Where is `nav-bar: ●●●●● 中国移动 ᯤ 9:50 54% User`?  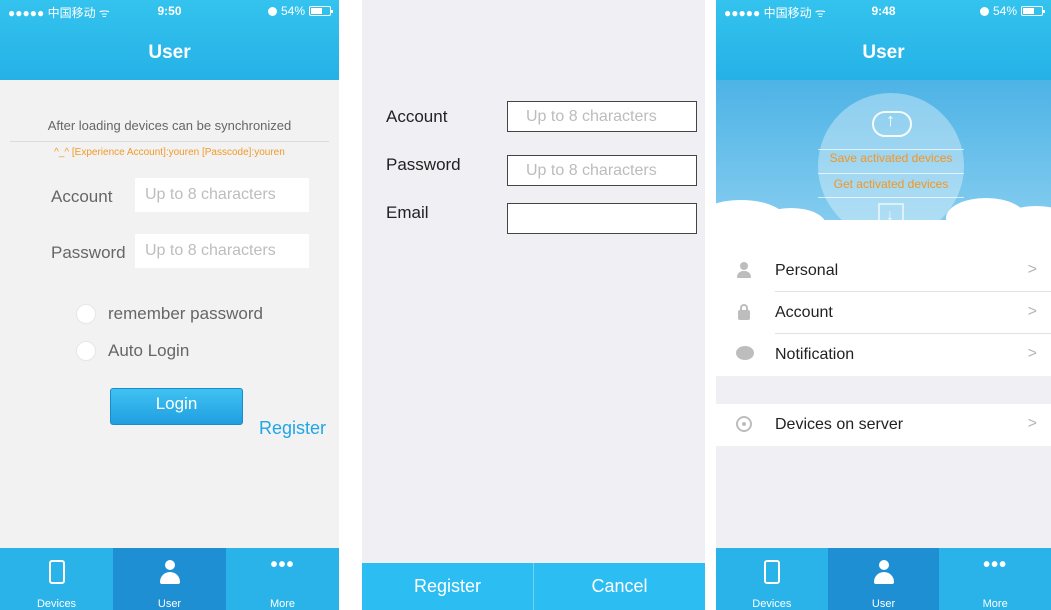 nav-bar: ●●●●● 中国移动 ᯤ 9:50 54% User is located at coordinates (169, 40).